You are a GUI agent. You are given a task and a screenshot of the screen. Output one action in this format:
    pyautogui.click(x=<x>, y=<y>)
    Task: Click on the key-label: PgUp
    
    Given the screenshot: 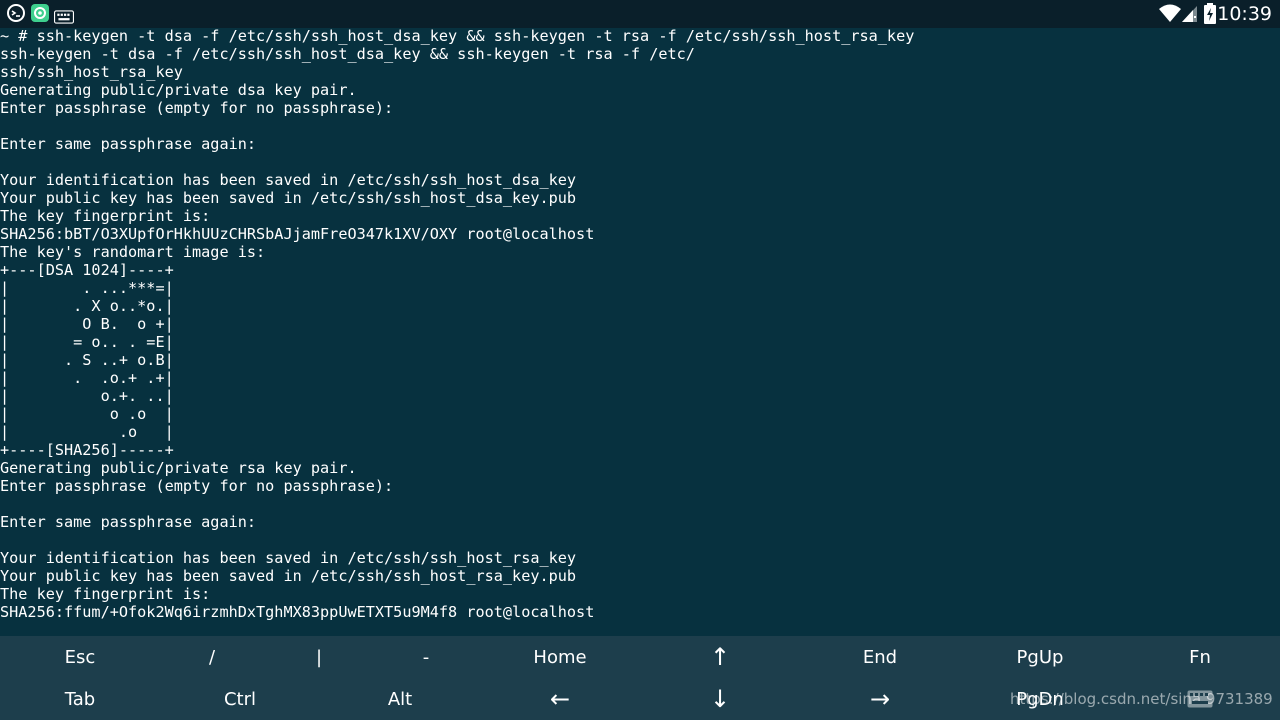 What is the action you would take?
    pyautogui.click(x=1040, y=657)
    